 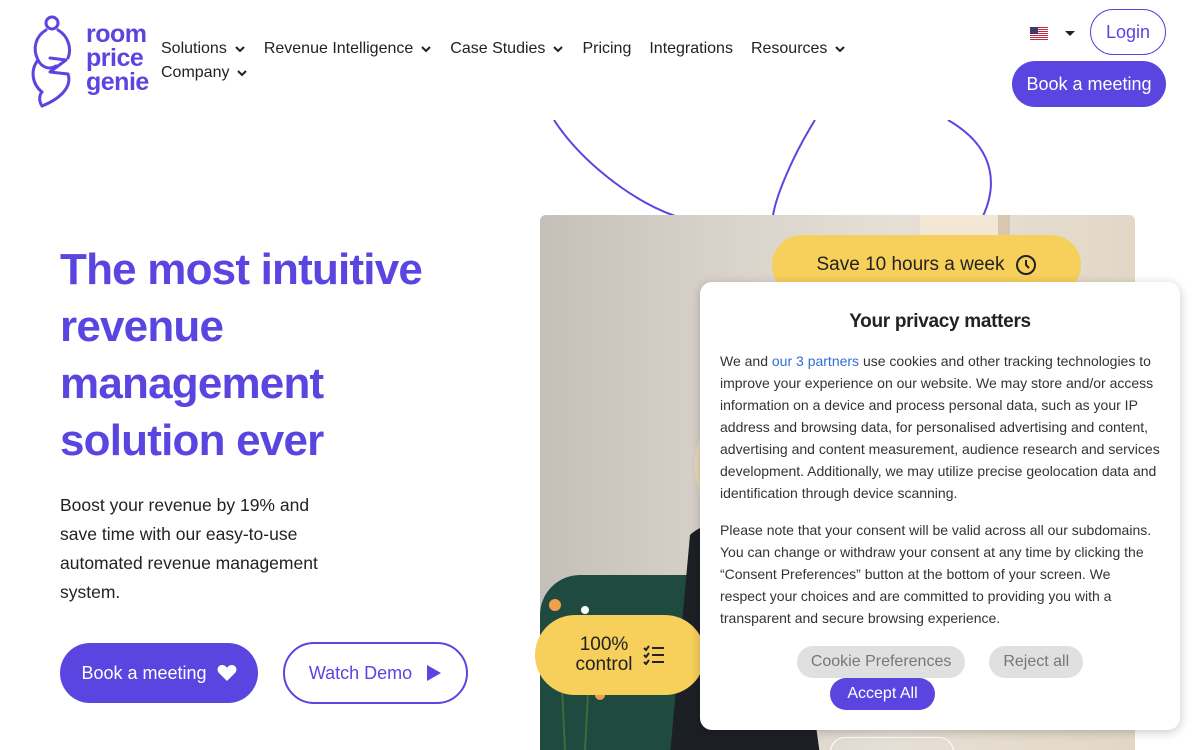 I want to click on genie-logo-icon, so click(x=51, y=61).